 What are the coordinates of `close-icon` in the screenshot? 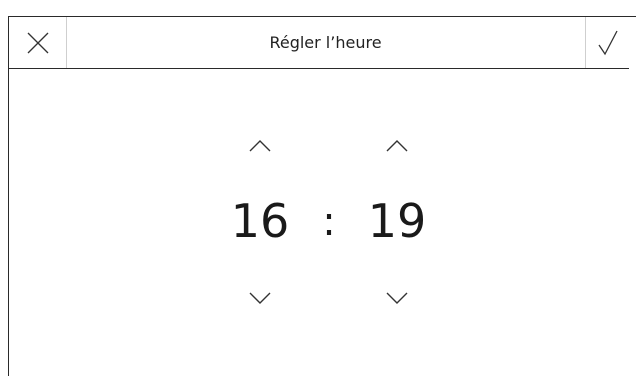 It's located at (37, 42).